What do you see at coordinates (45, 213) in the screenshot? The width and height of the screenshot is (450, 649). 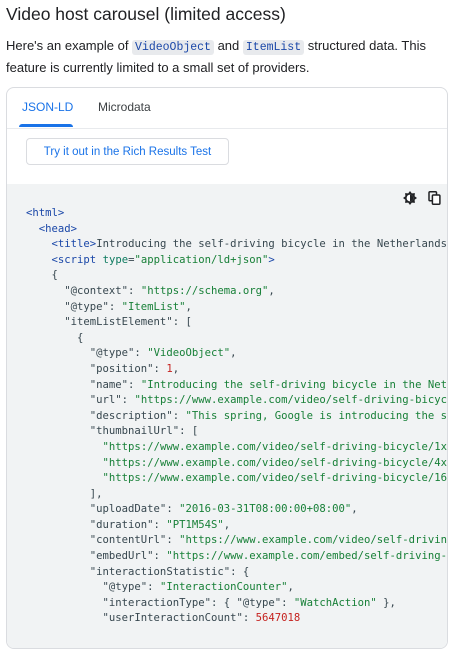 I see `code-line: <html>` at bounding box center [45, 213].